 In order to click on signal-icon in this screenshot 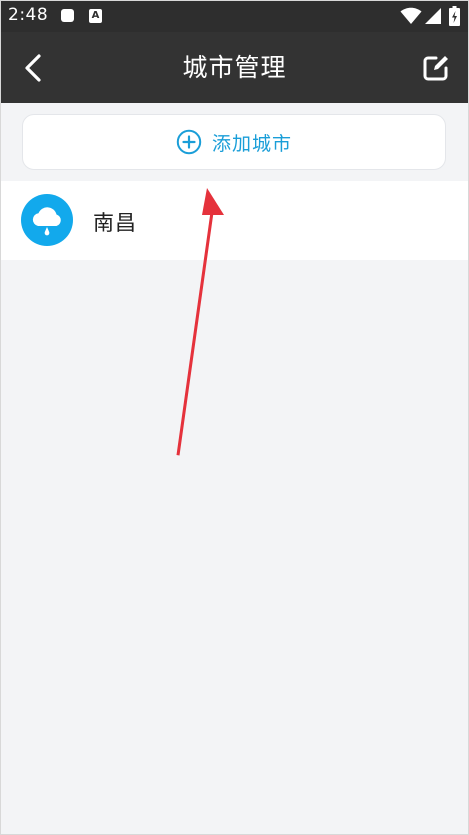, I will do `click(433, 16)`.